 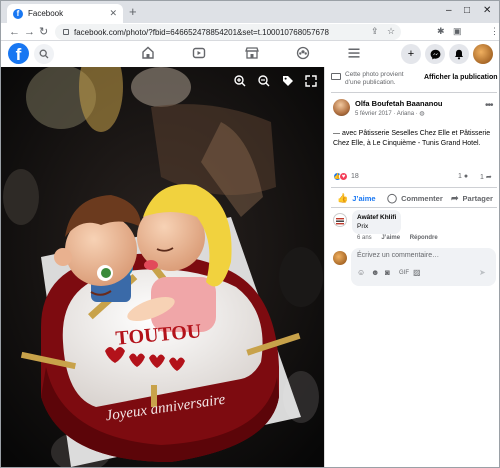 I want to click on post-date-location: 5 février 2017 · Ariana ·, so click(x=387, y=114).